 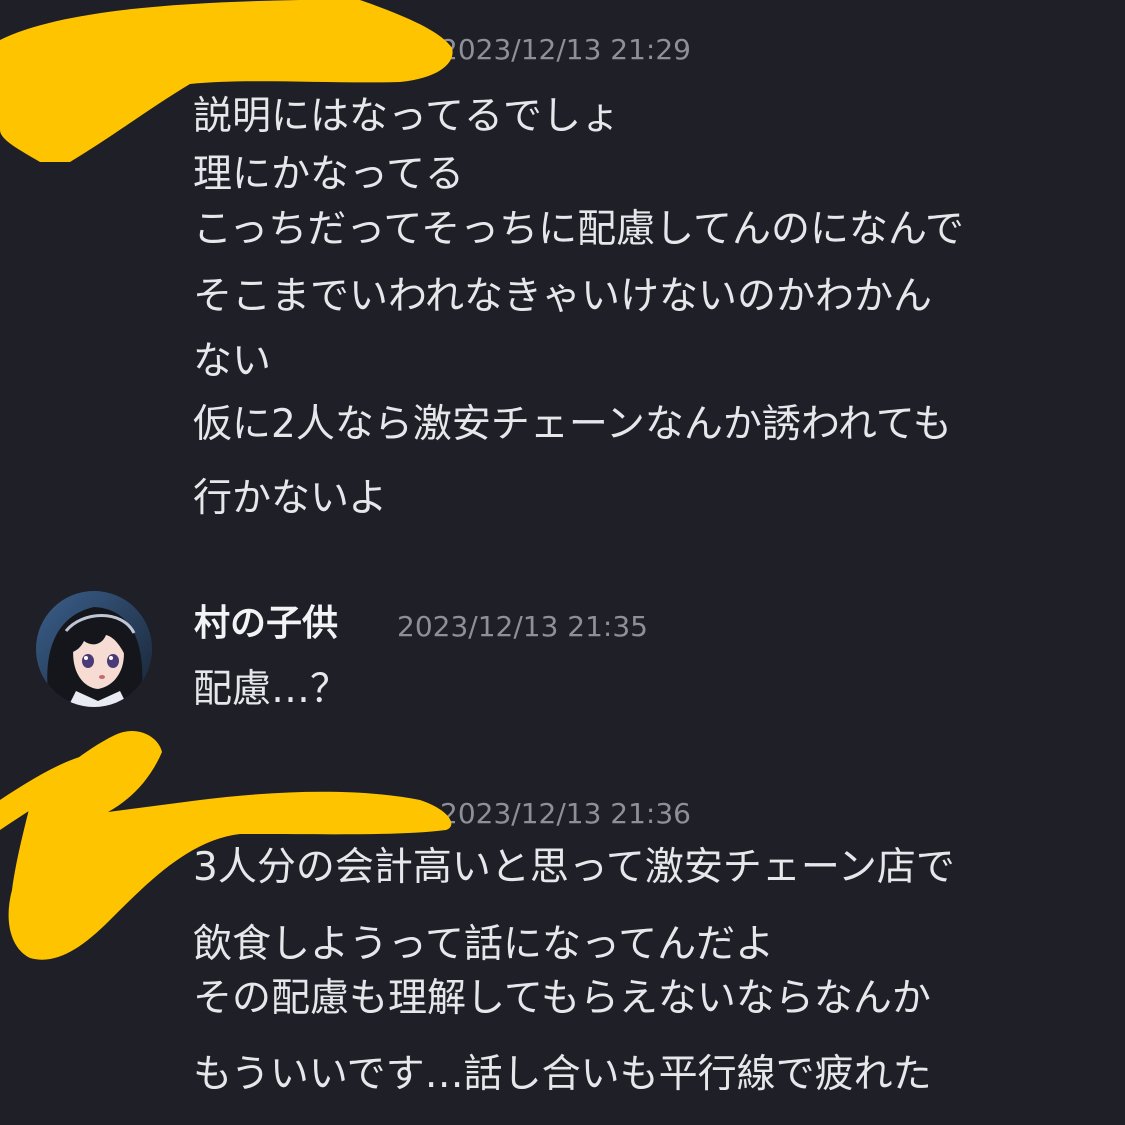 What do you see at coordinates (522, 626) in the screenshot?
I see `message-timestamp: 2023/12/13 21:35` at bounding box center [522, 626].